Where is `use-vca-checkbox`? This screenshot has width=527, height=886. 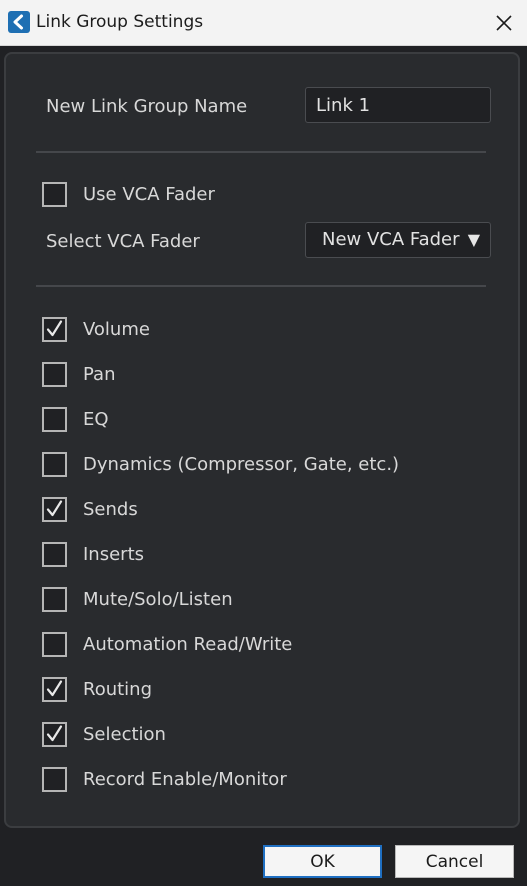 use-vca-checkbox is located at coordinates (54, 194).